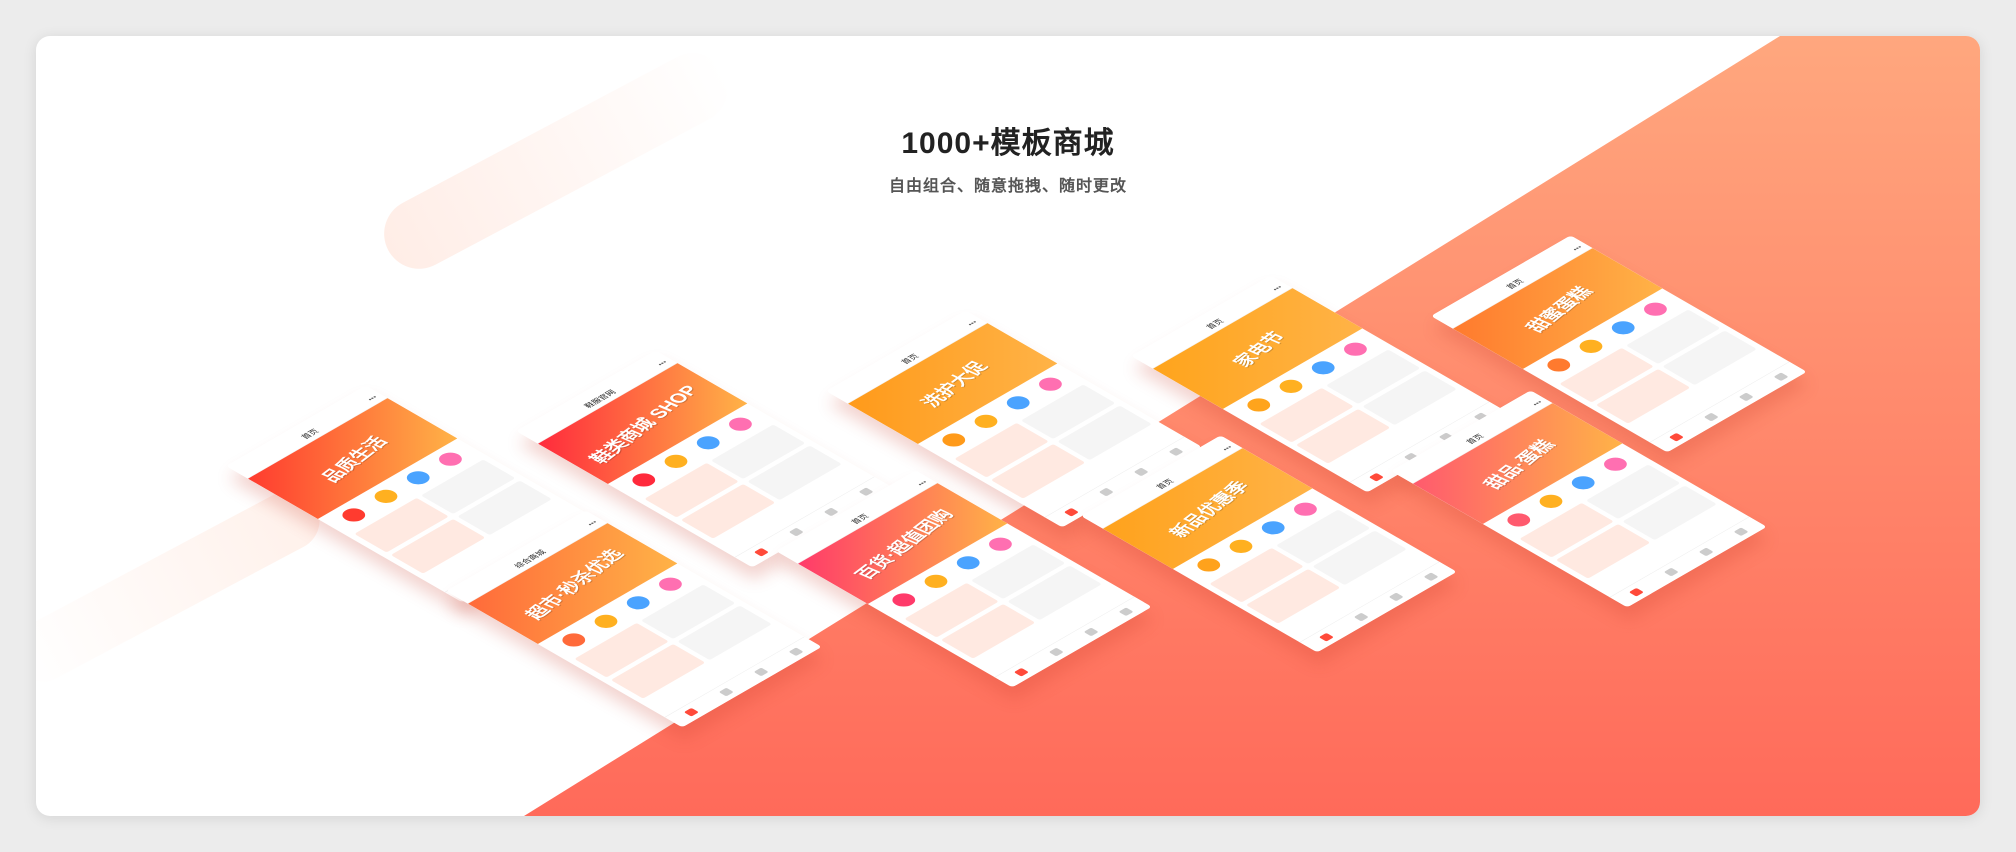 The width and height of the screenshot is (2016, 852). What do you see at coordinates (1260, 349) in the screenshot?
I see `phone-banner-text: 家电节` at bounding box center [1260, 349].